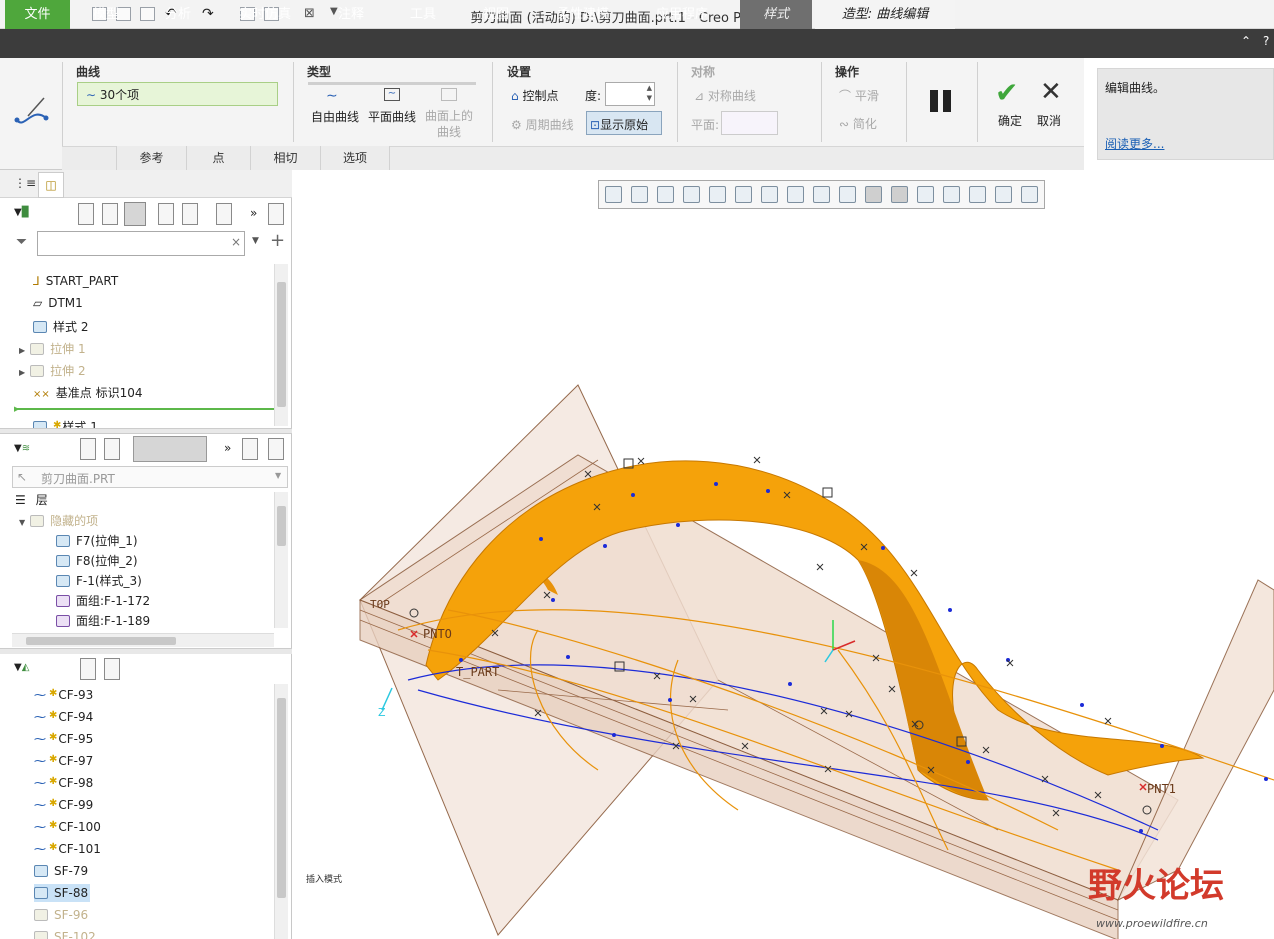 The width and height of the screenshot is (1274, 939). Describe the element at coordinates (743, 194) in the screenshot. I see `saved-orientations-icon` at that location.